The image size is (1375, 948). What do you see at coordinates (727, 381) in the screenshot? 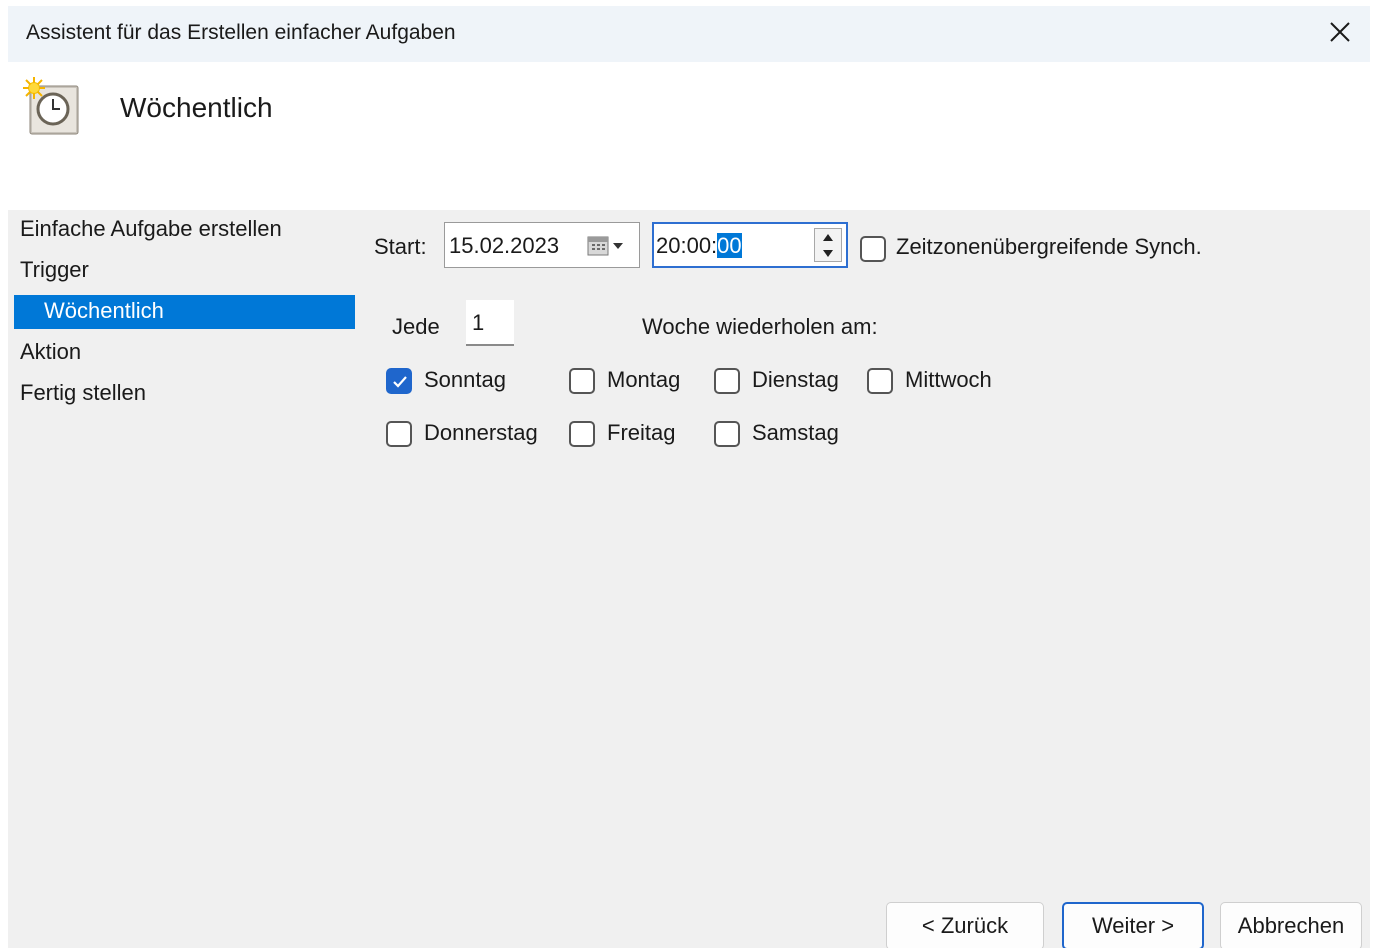
I see `day-checkbox-tuesday` at bounding box center [727, 381].